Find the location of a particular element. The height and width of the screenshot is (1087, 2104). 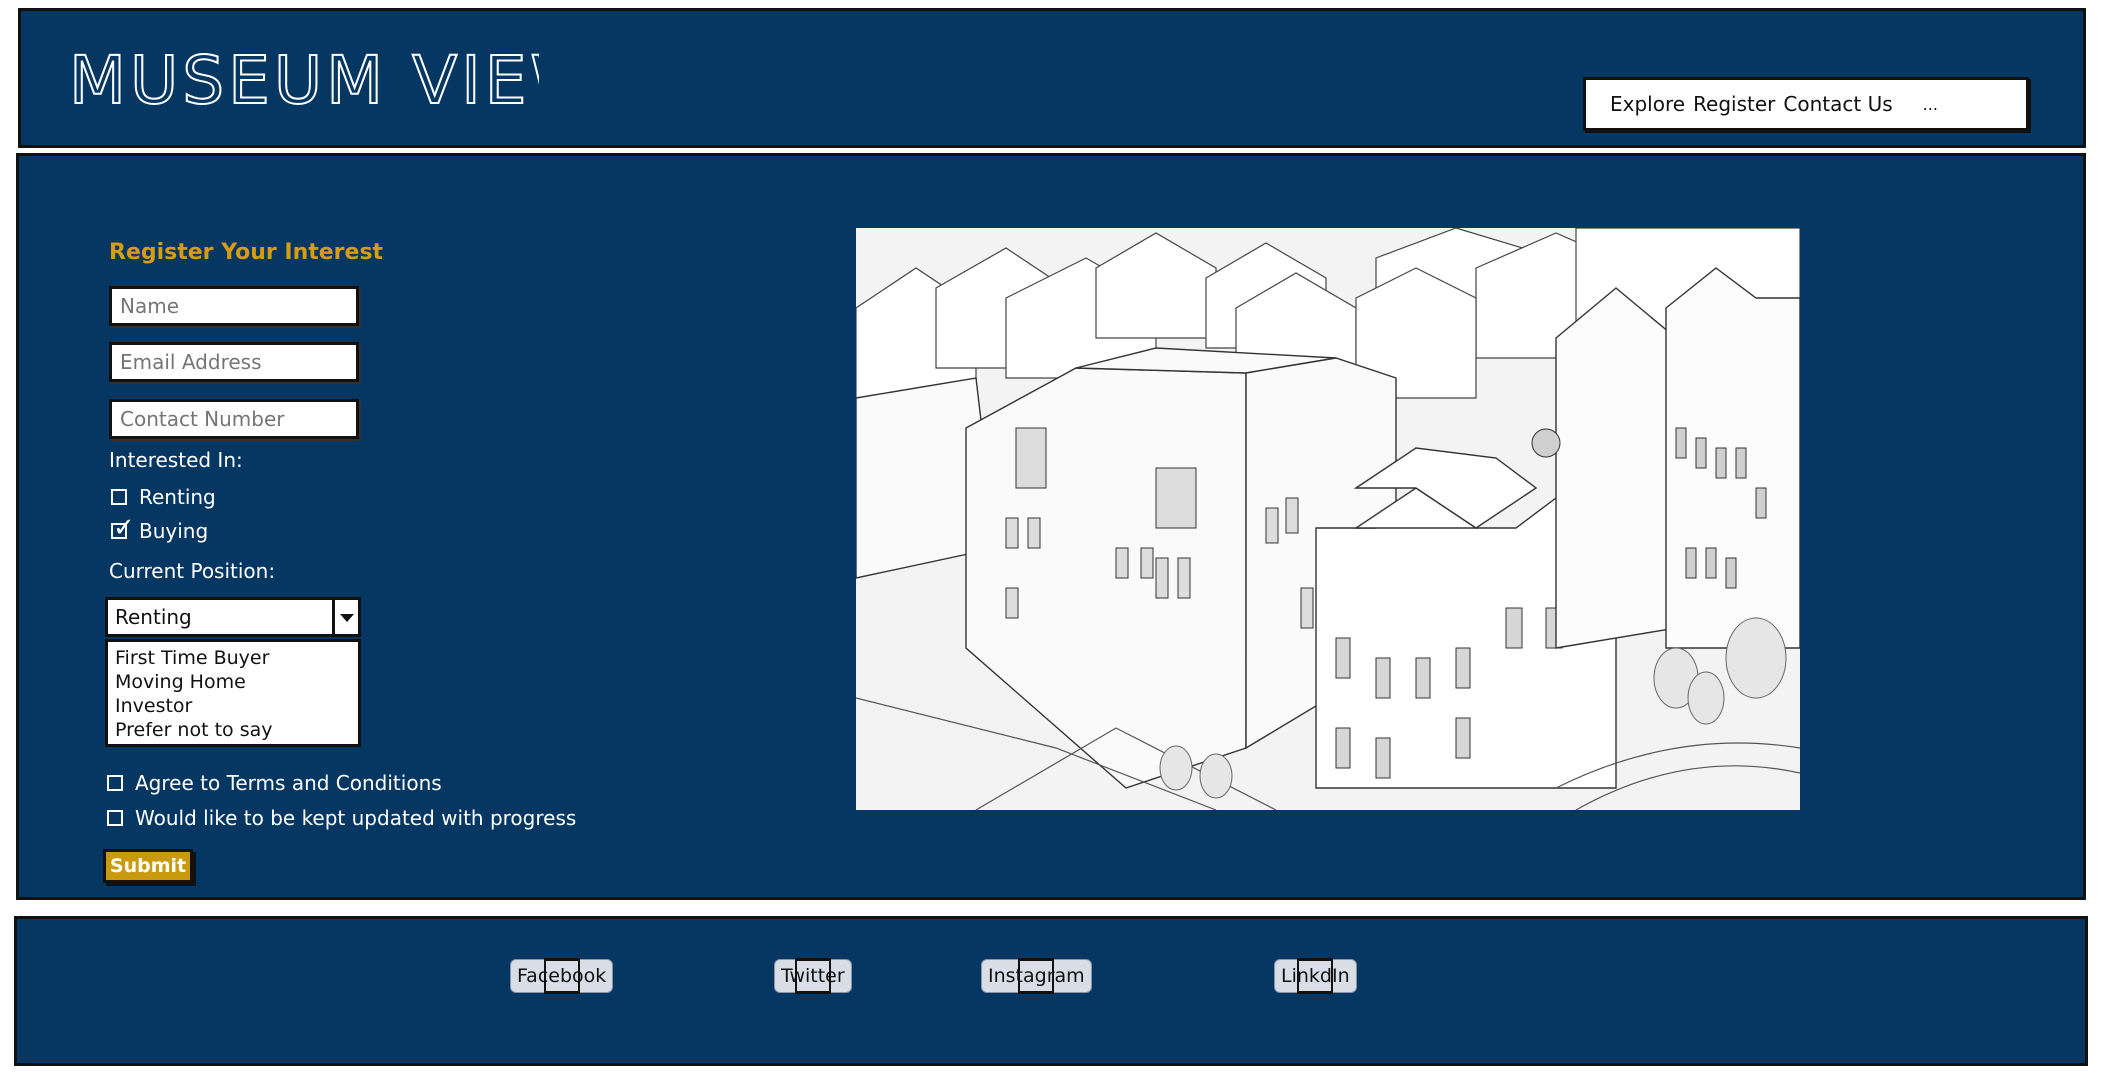

current-position-label: Current Position: is located at coordinates (192, 571).